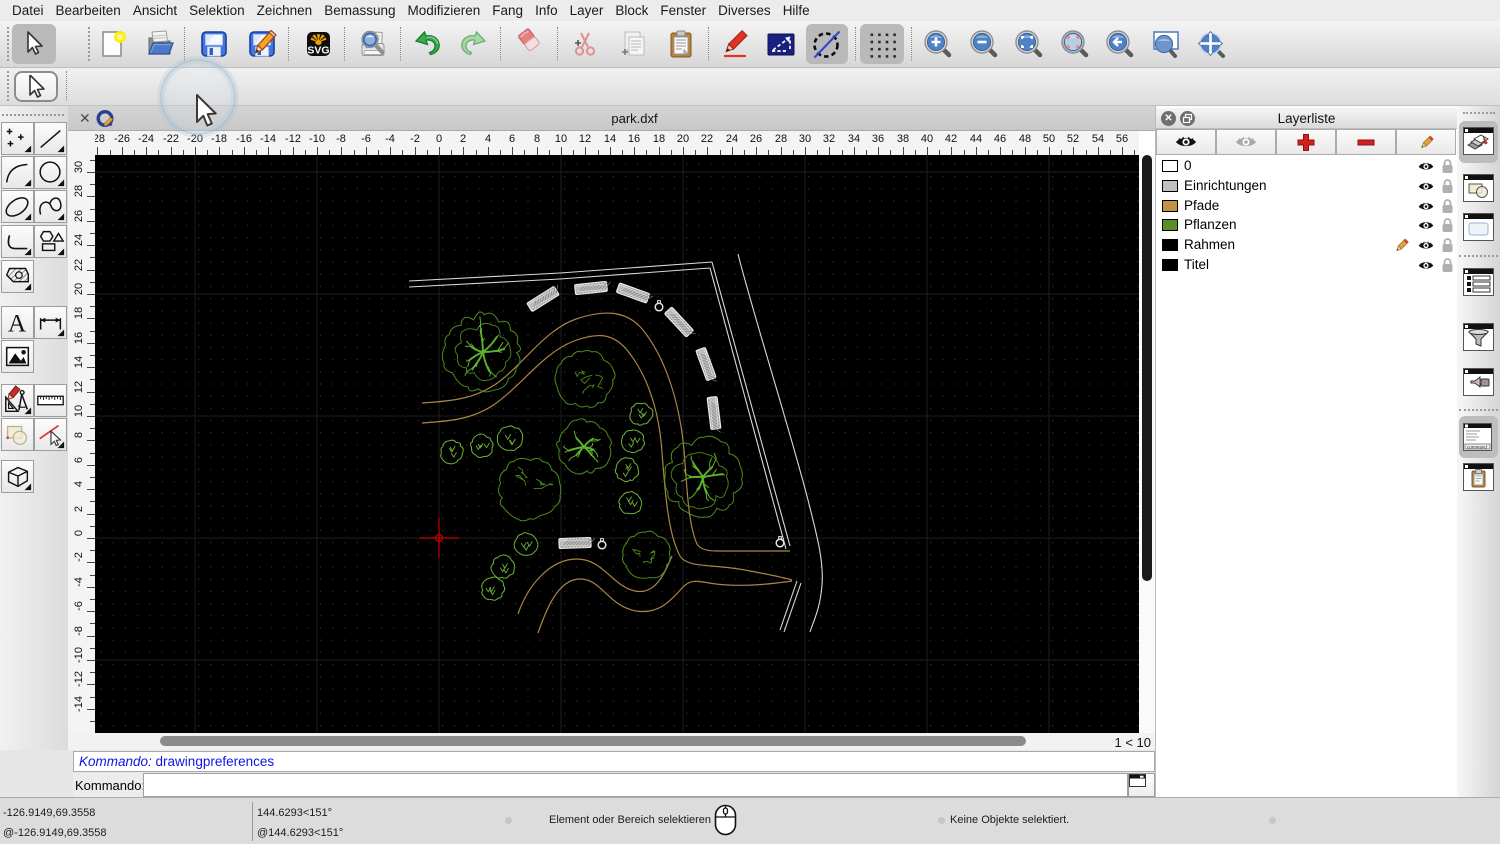 The image size is (1500, 844). I want to click on svg-text: command, so click(1477, 447).